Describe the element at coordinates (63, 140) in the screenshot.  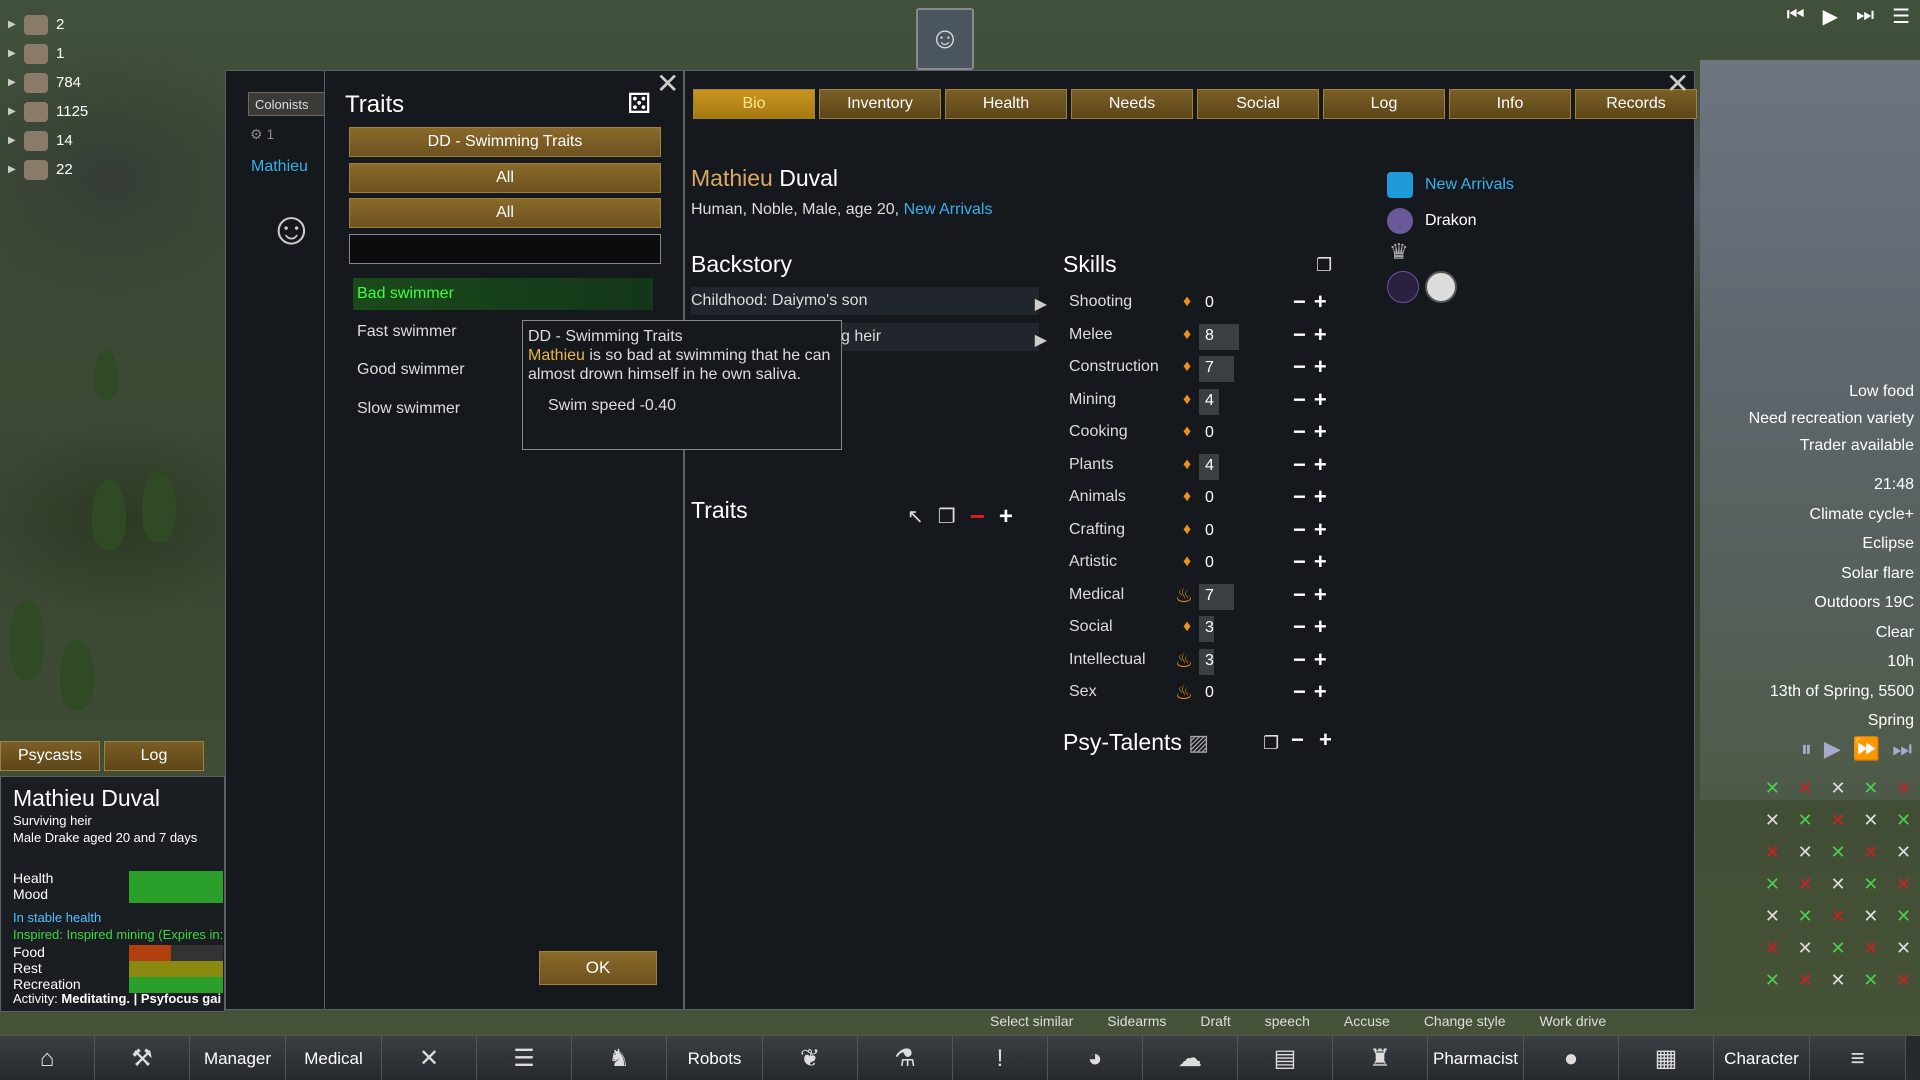
I see `resource-row: ▶ 14` at that location.